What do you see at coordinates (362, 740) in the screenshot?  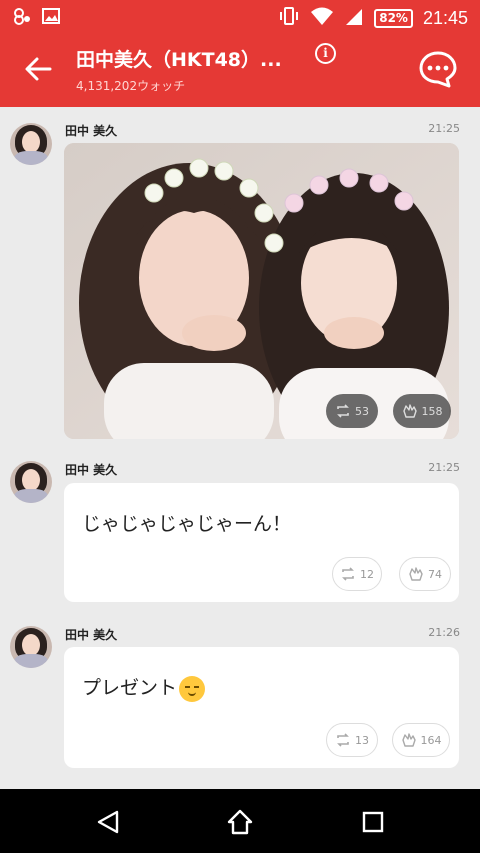 I see `retweet-count: 13` at bounding box center [362, 740].